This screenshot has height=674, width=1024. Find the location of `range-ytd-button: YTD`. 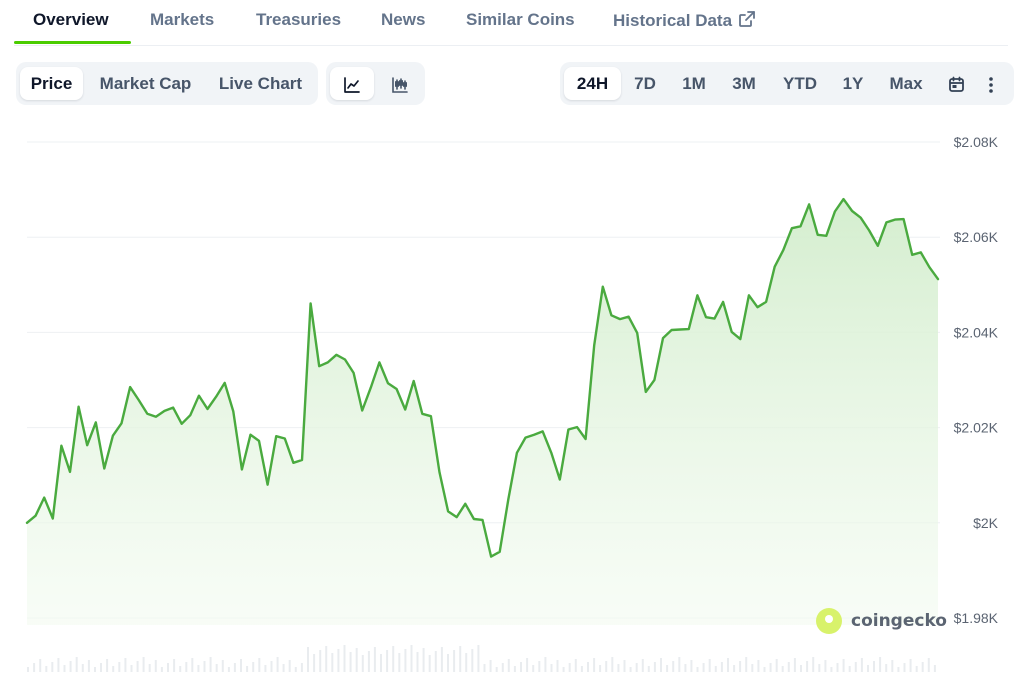

range-ytd-button: YTD is located at coordinates (800, 83).